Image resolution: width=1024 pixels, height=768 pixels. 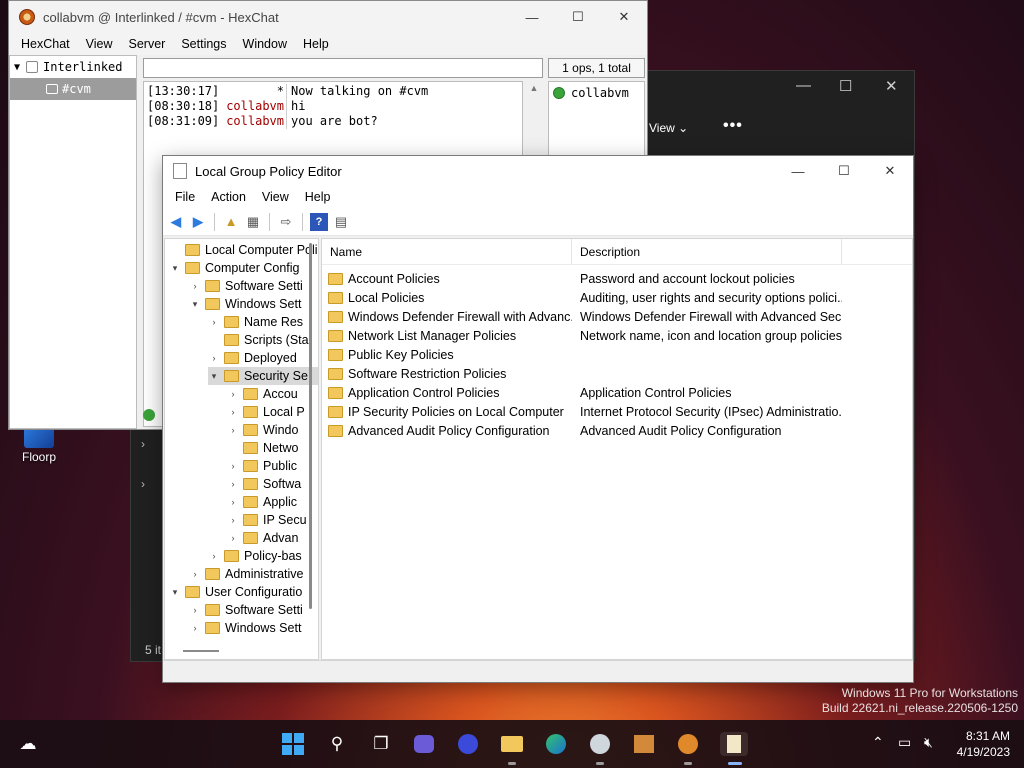 I want to click on tree-item: › Name Res, so click(x=256, y=322).